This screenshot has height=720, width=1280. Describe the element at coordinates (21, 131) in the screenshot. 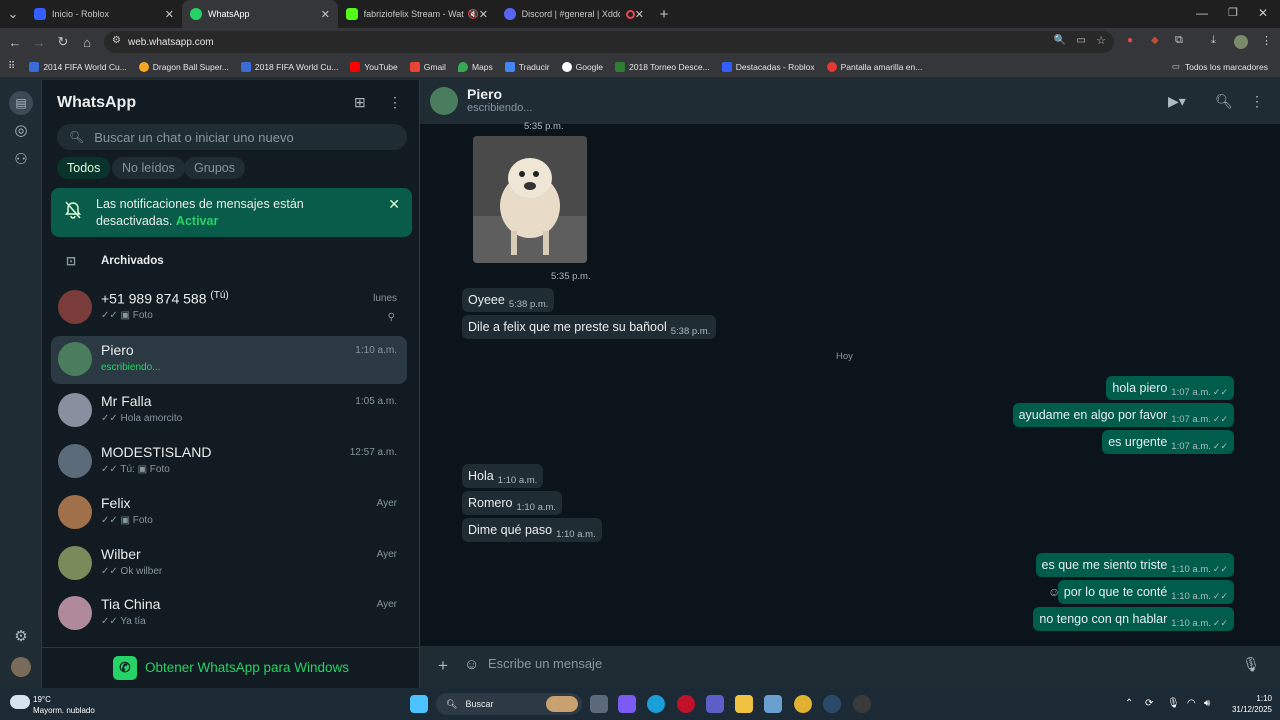

I see `status-icon: ◎` at that location.